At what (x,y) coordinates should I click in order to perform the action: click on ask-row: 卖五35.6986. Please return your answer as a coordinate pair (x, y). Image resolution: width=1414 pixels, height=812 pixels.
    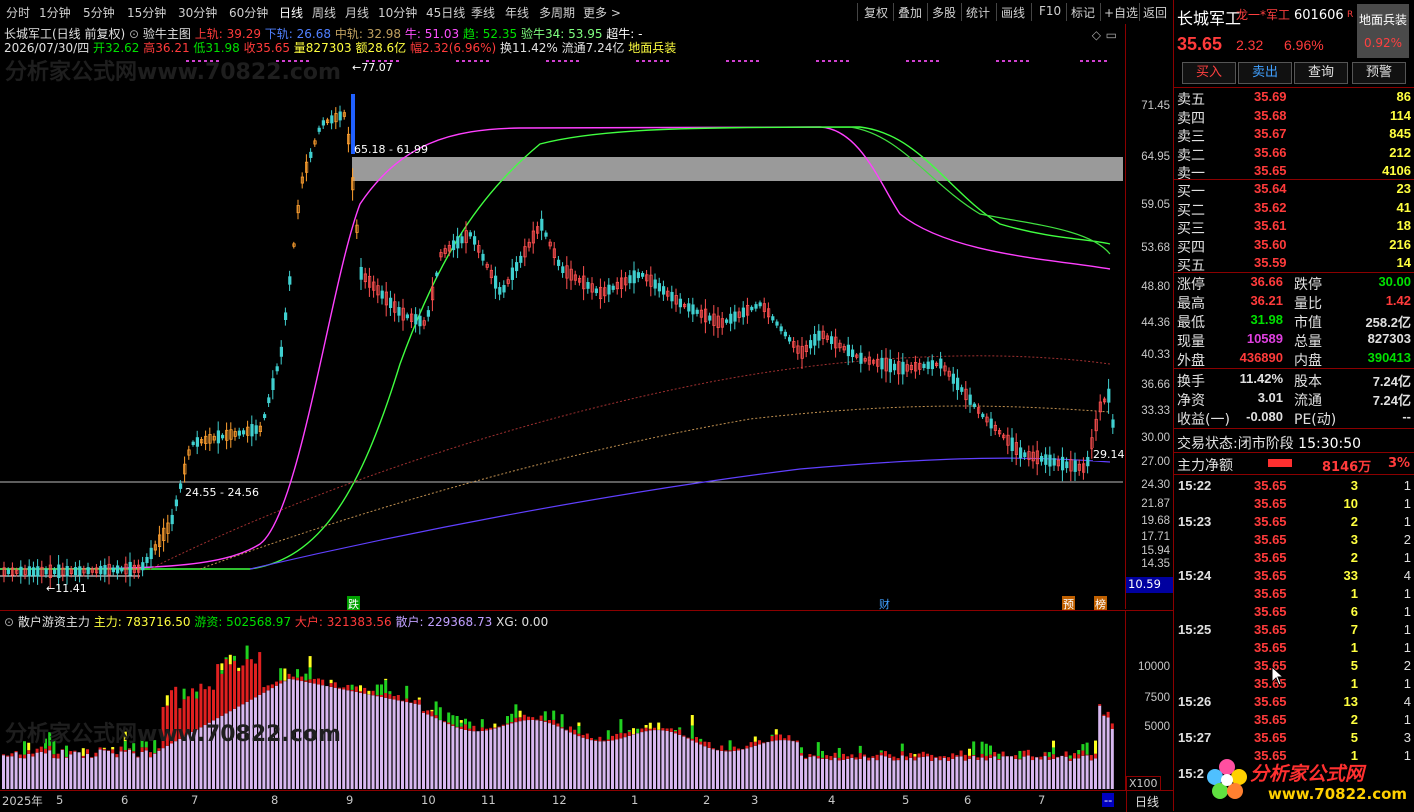
    Looking at the image, I should click on (1294, 98).